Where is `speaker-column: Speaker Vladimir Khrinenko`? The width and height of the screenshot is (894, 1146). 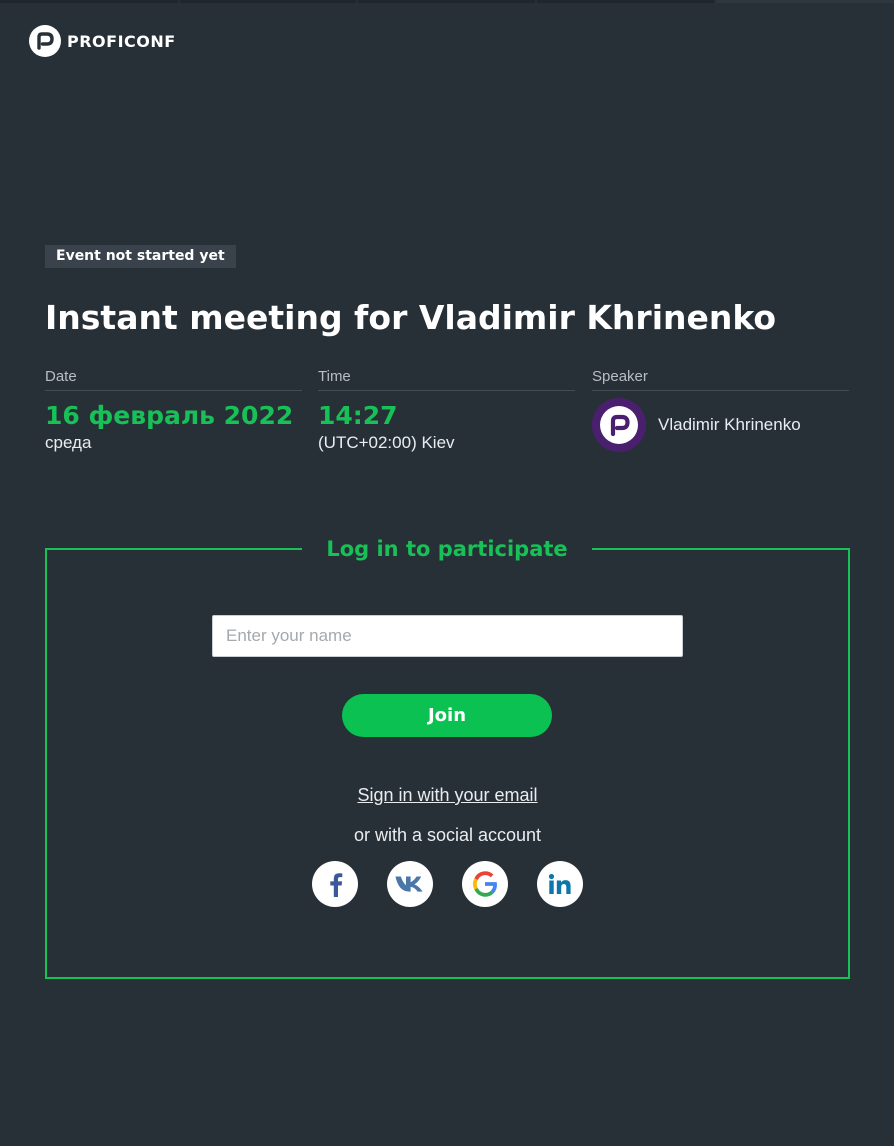
speaker-column: Speaker Vladimir Khrinenko is located at coordinates (720, 409).